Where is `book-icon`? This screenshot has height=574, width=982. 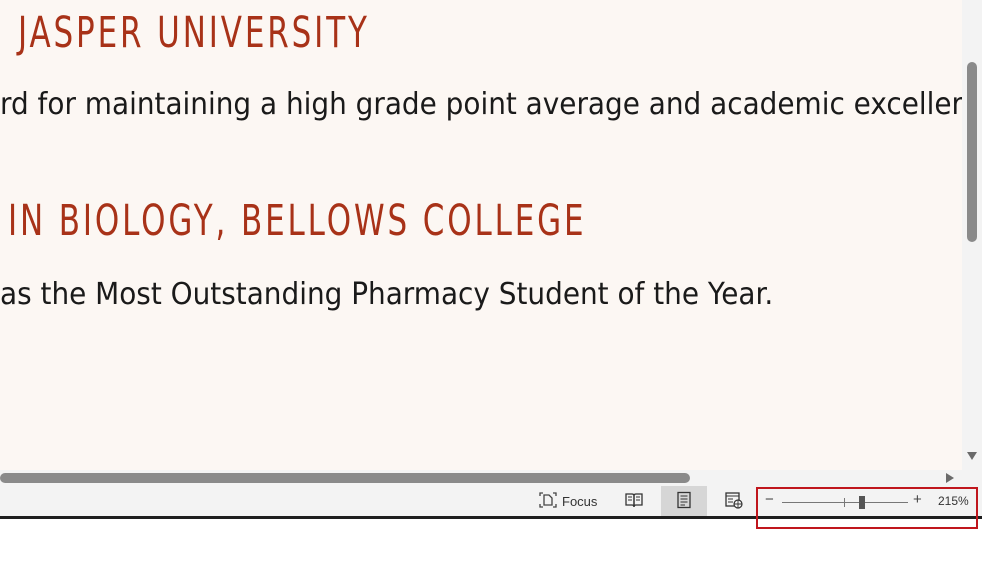 book-icon is located at coordinates (634, 501).